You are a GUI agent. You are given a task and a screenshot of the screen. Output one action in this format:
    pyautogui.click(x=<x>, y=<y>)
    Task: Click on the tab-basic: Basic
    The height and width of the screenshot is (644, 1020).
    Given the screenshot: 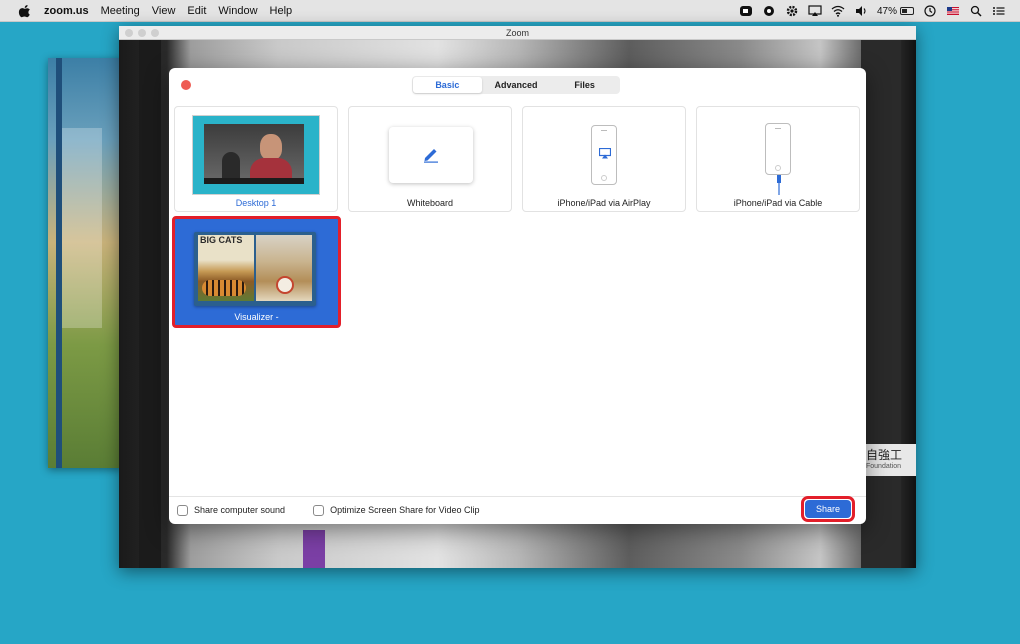 What is the action you would take?
    pyautogui.click(x=447, y=85)
    